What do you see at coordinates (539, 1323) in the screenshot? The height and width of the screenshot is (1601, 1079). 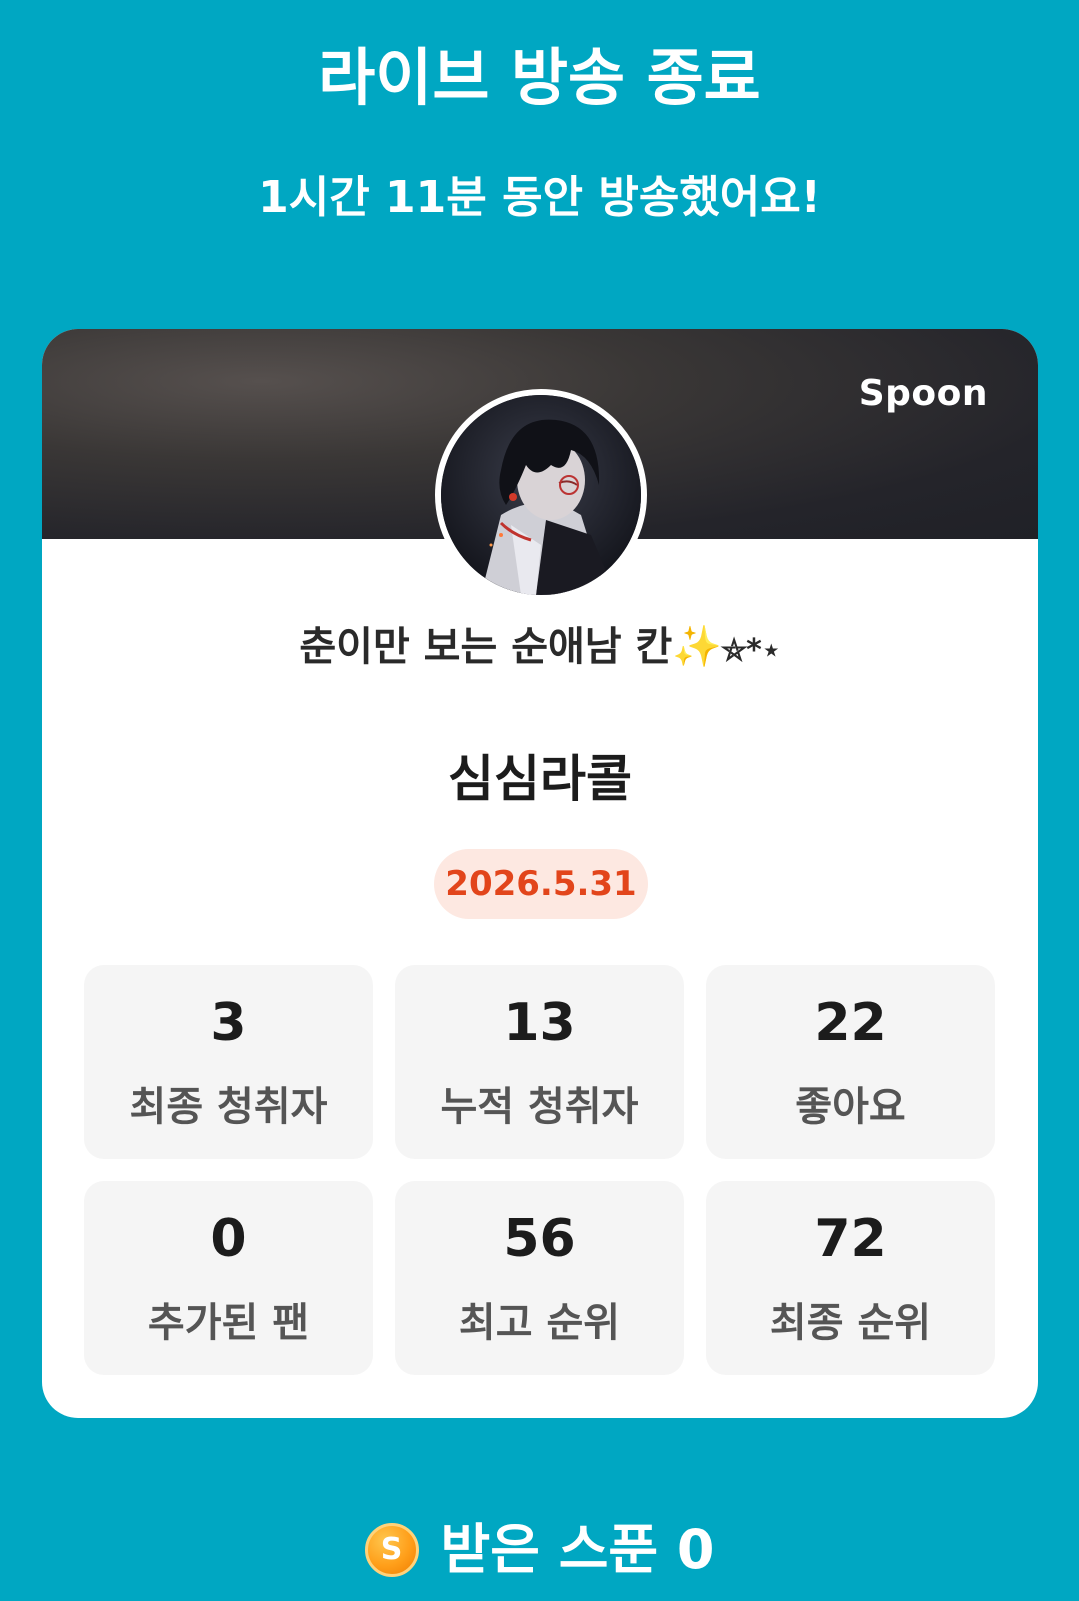 I see `stat-label: 최고 순위` at bounding box center [539, 1323].